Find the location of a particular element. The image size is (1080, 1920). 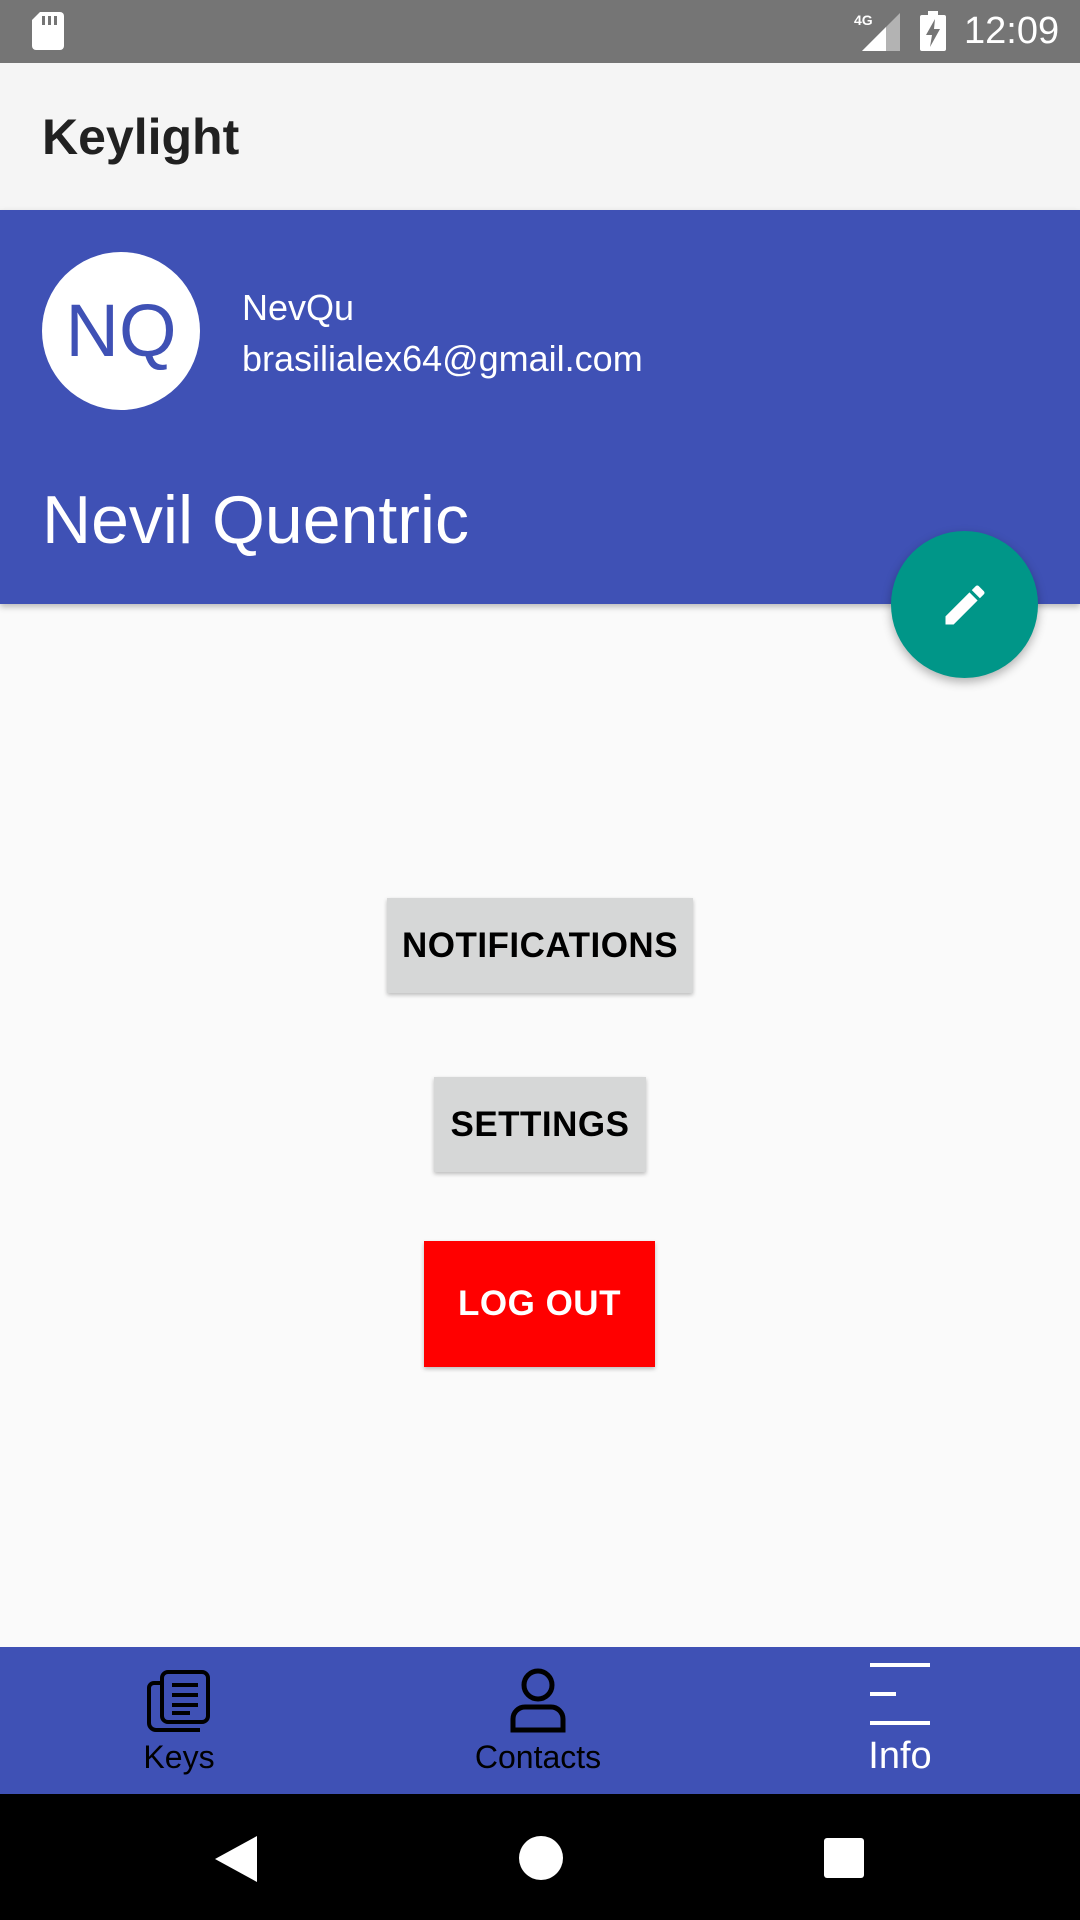

bottom-navigation: Keys Contacts Info is located at coordinates (540, 1720).